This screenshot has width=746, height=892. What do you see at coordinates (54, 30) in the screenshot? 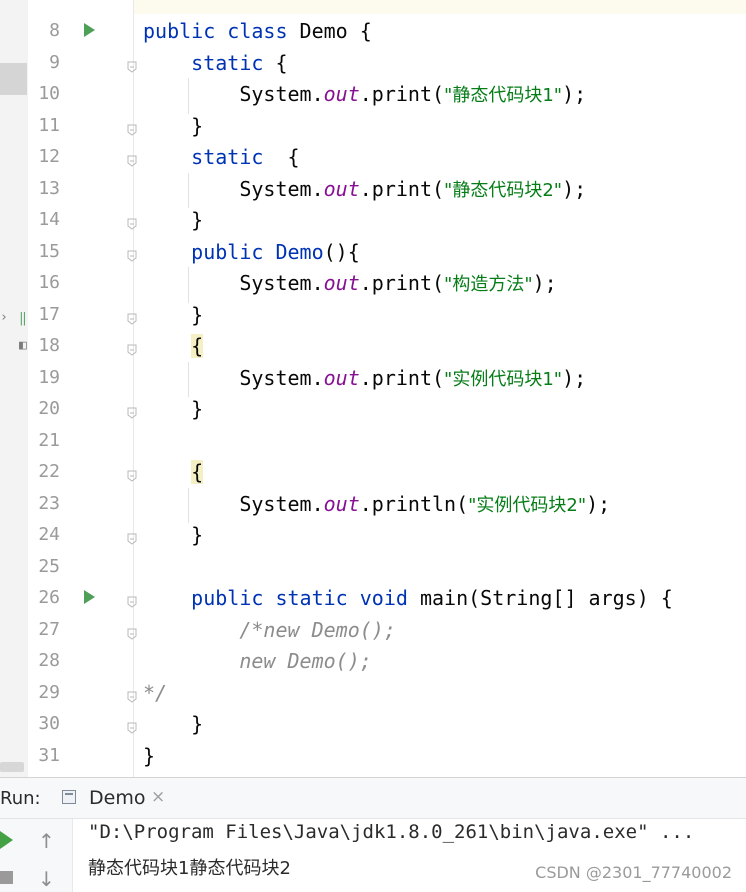
I see `line-number: 8` at bounding box center [54, 30].